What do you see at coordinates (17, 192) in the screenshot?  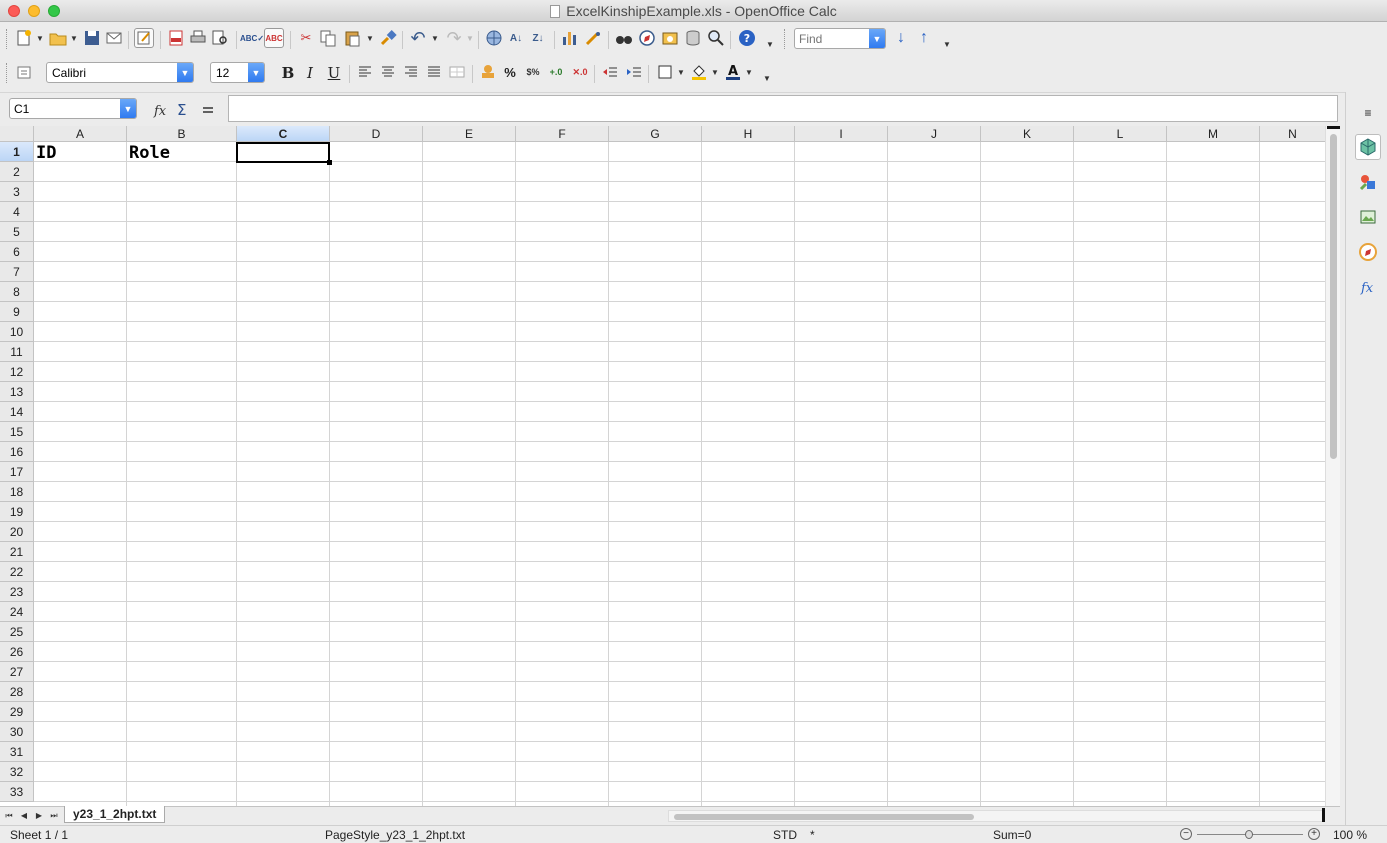 I see `row-header-3: 3` at bounding box center [17, 192].